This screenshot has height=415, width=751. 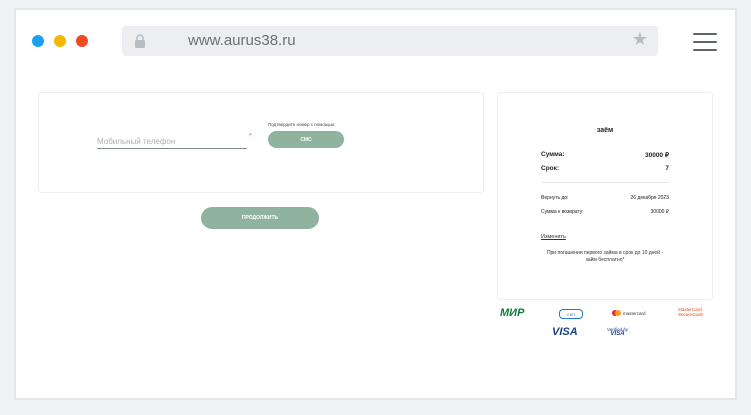 I want to click on verified-by-visa-logo: Verified by VISA, so click(x=617, y=332).